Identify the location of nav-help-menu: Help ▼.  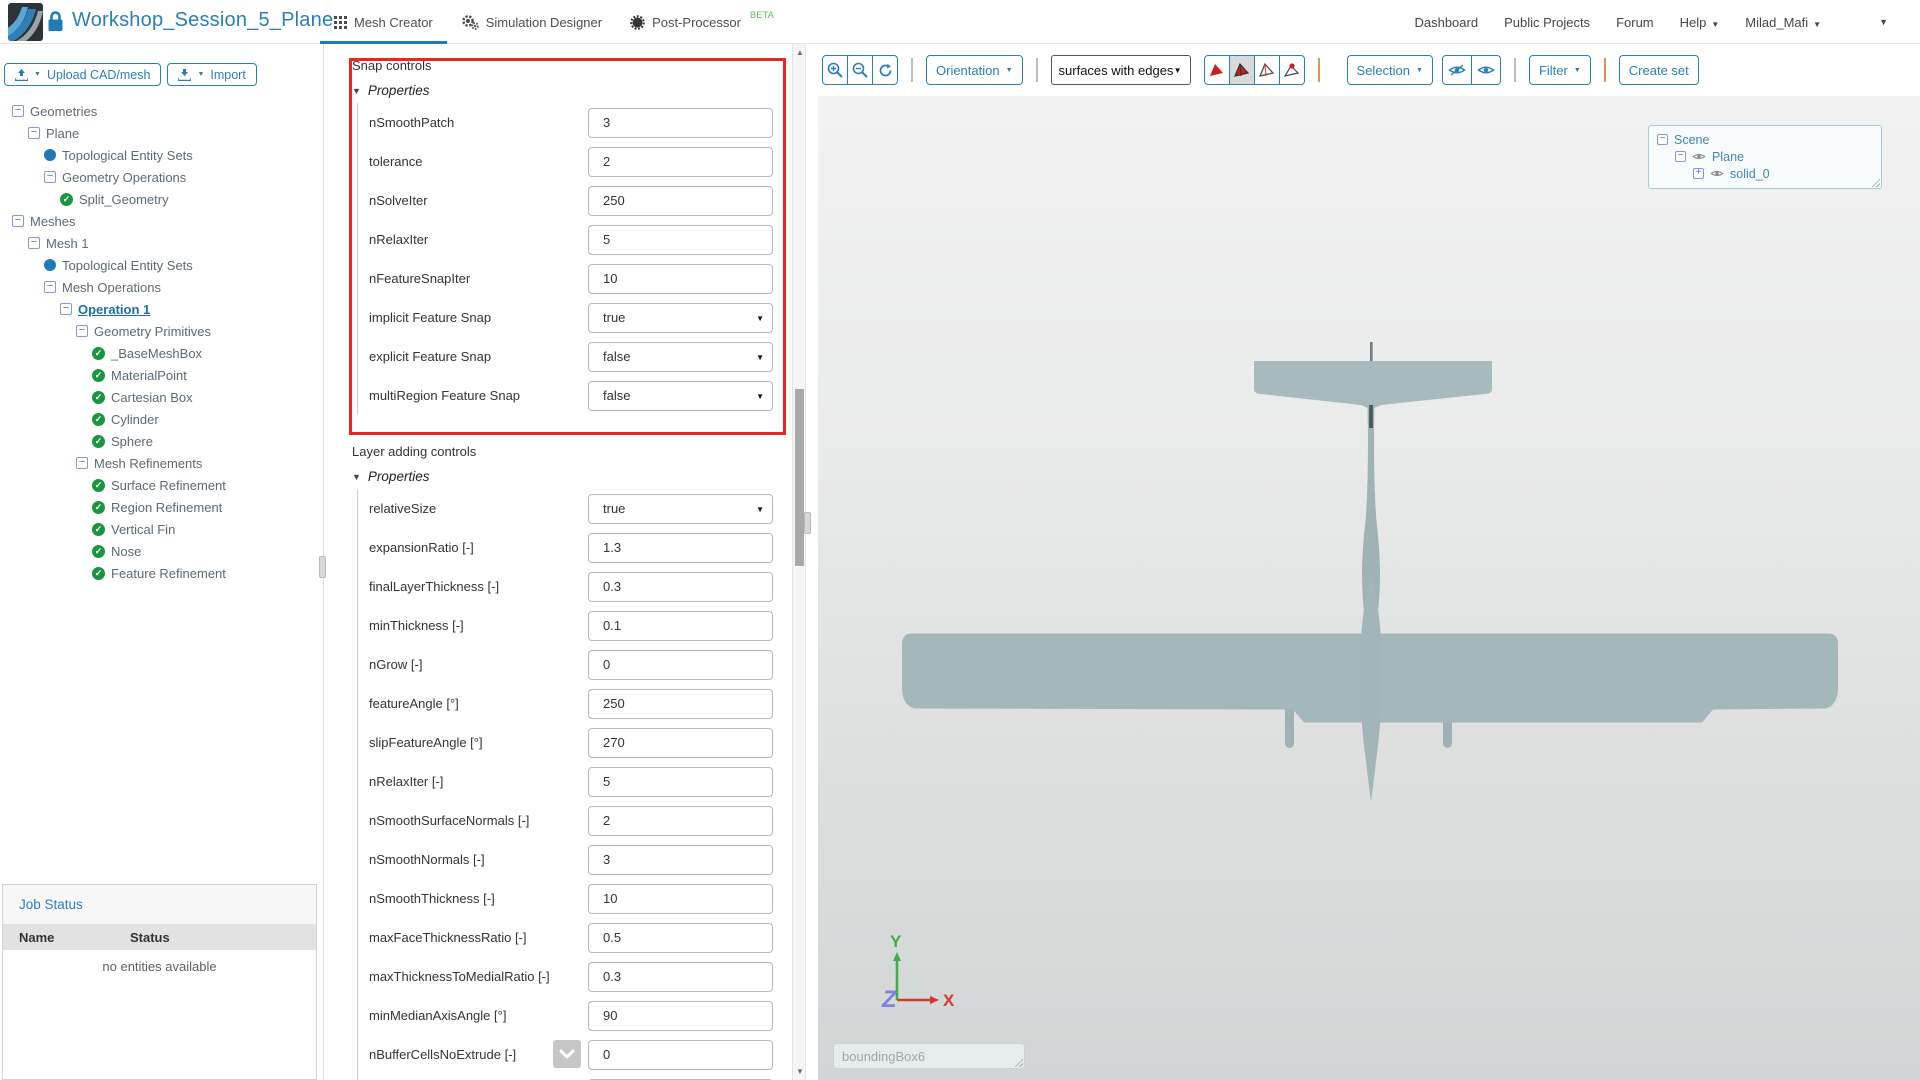
(1700, 22).